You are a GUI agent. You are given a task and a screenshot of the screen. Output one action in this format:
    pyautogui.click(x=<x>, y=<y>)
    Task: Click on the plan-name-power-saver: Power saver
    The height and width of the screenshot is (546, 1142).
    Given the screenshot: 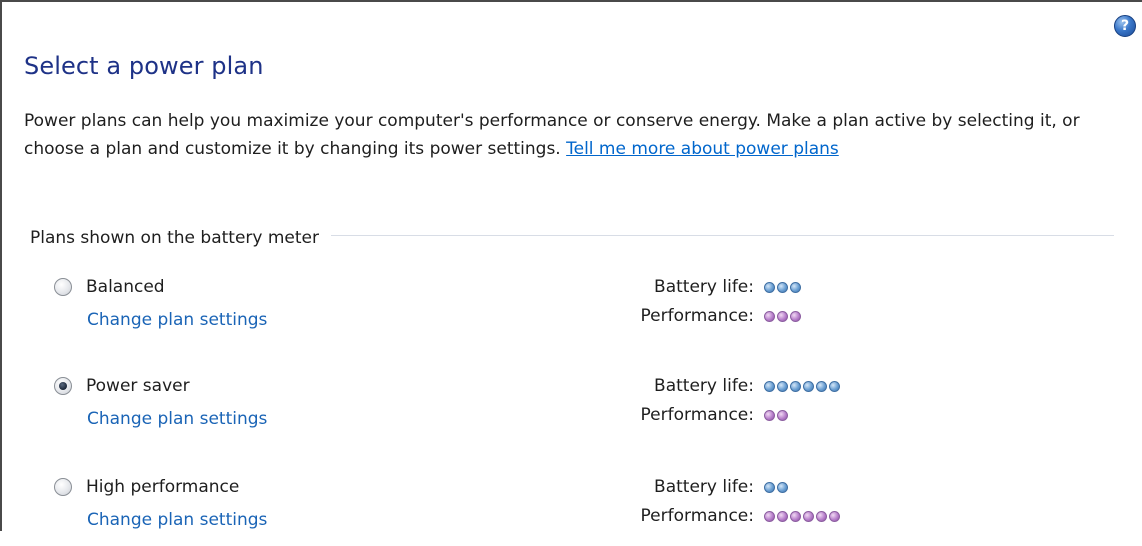 What is the action you would take?
    pyautogui.click(x=138, y=386)
    